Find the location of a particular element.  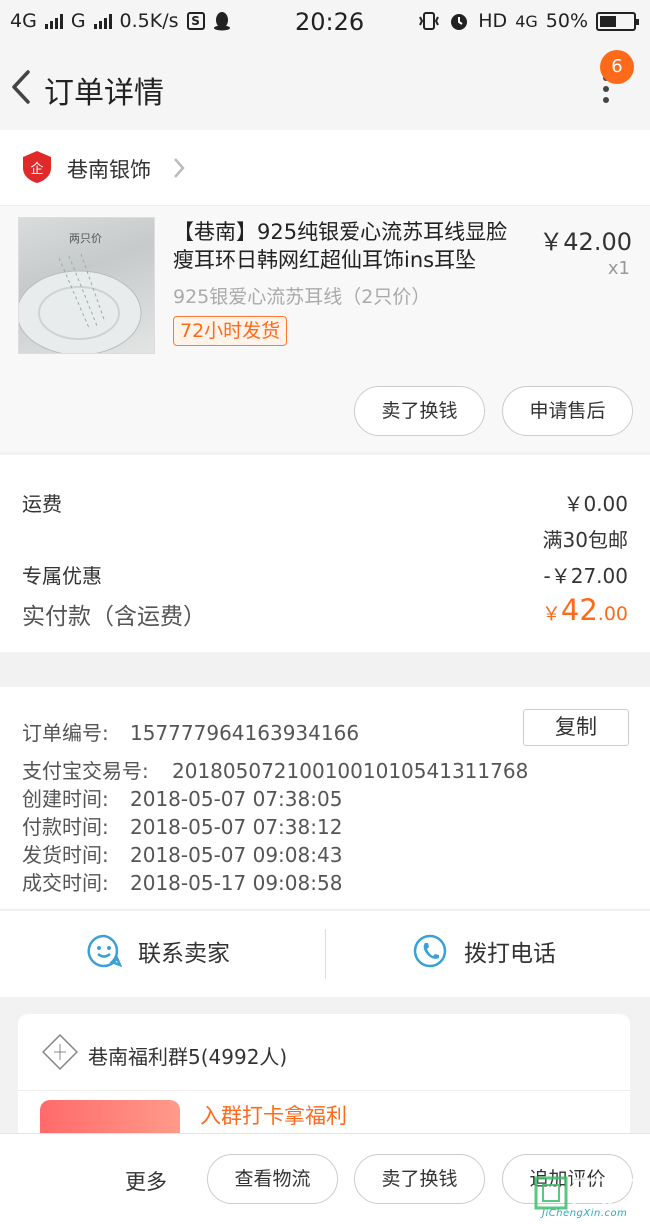

signal-icon is located at coordinates (53, 21).